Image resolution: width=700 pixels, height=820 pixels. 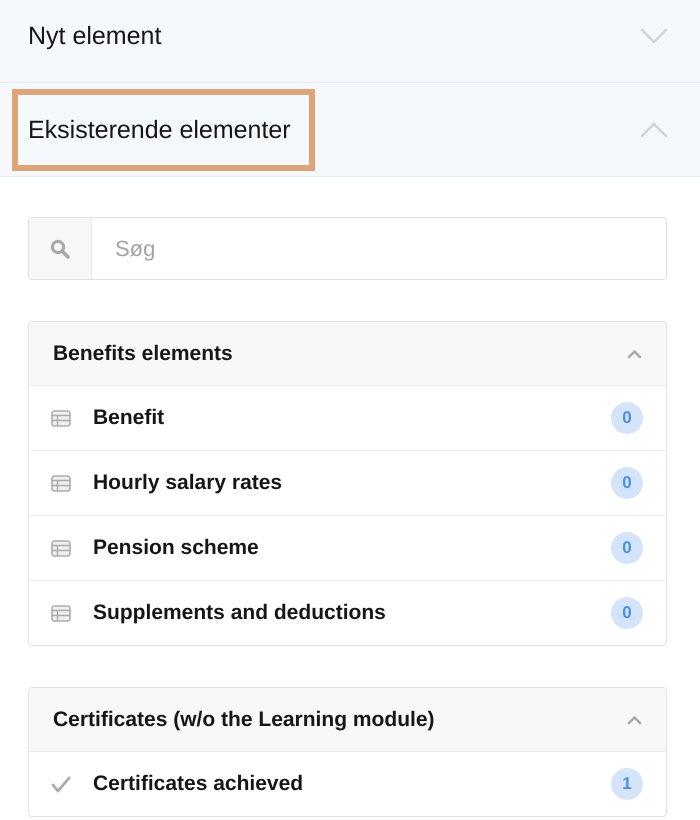 What do you see at coordinates (94, 36) in the screenshot?
I see `section-title: Nyt element` at bounding box center [94, 36].